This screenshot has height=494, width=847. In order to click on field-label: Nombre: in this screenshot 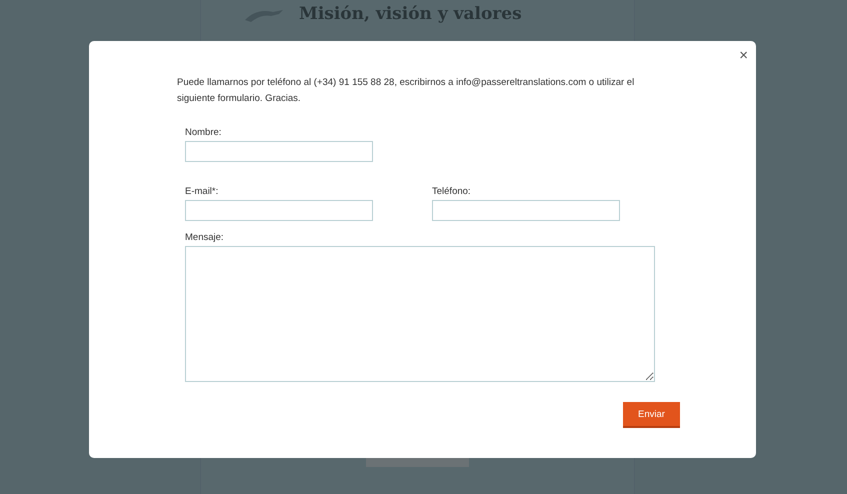, I will do `click(203, 132)`.